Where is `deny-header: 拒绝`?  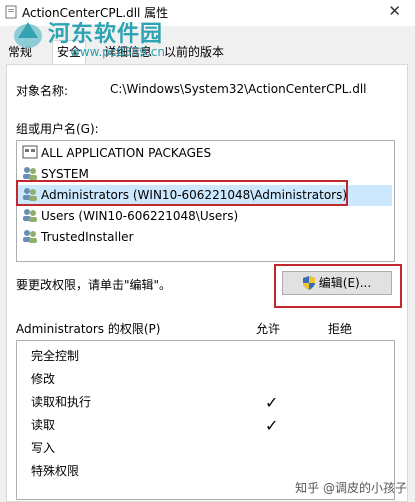
deny-header: 拒绝 is located at coordinates (340, 329).